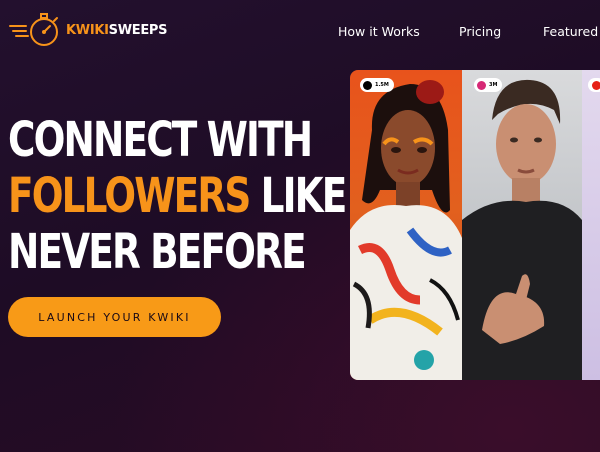 The height and width of the screenshot is (452, 600). Describe the element at coordinates (138, 30) in the screenshot. I see `brand-name-part2: SWEEPS` at that location.